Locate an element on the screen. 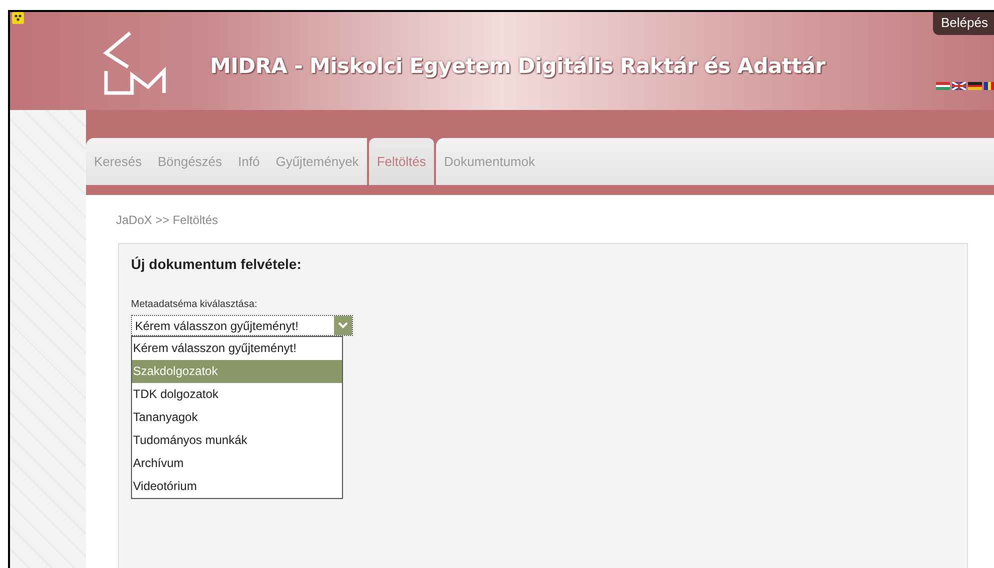 This screenshot has width=994, height=568. caret-icon is located at coordinates (343, 325).